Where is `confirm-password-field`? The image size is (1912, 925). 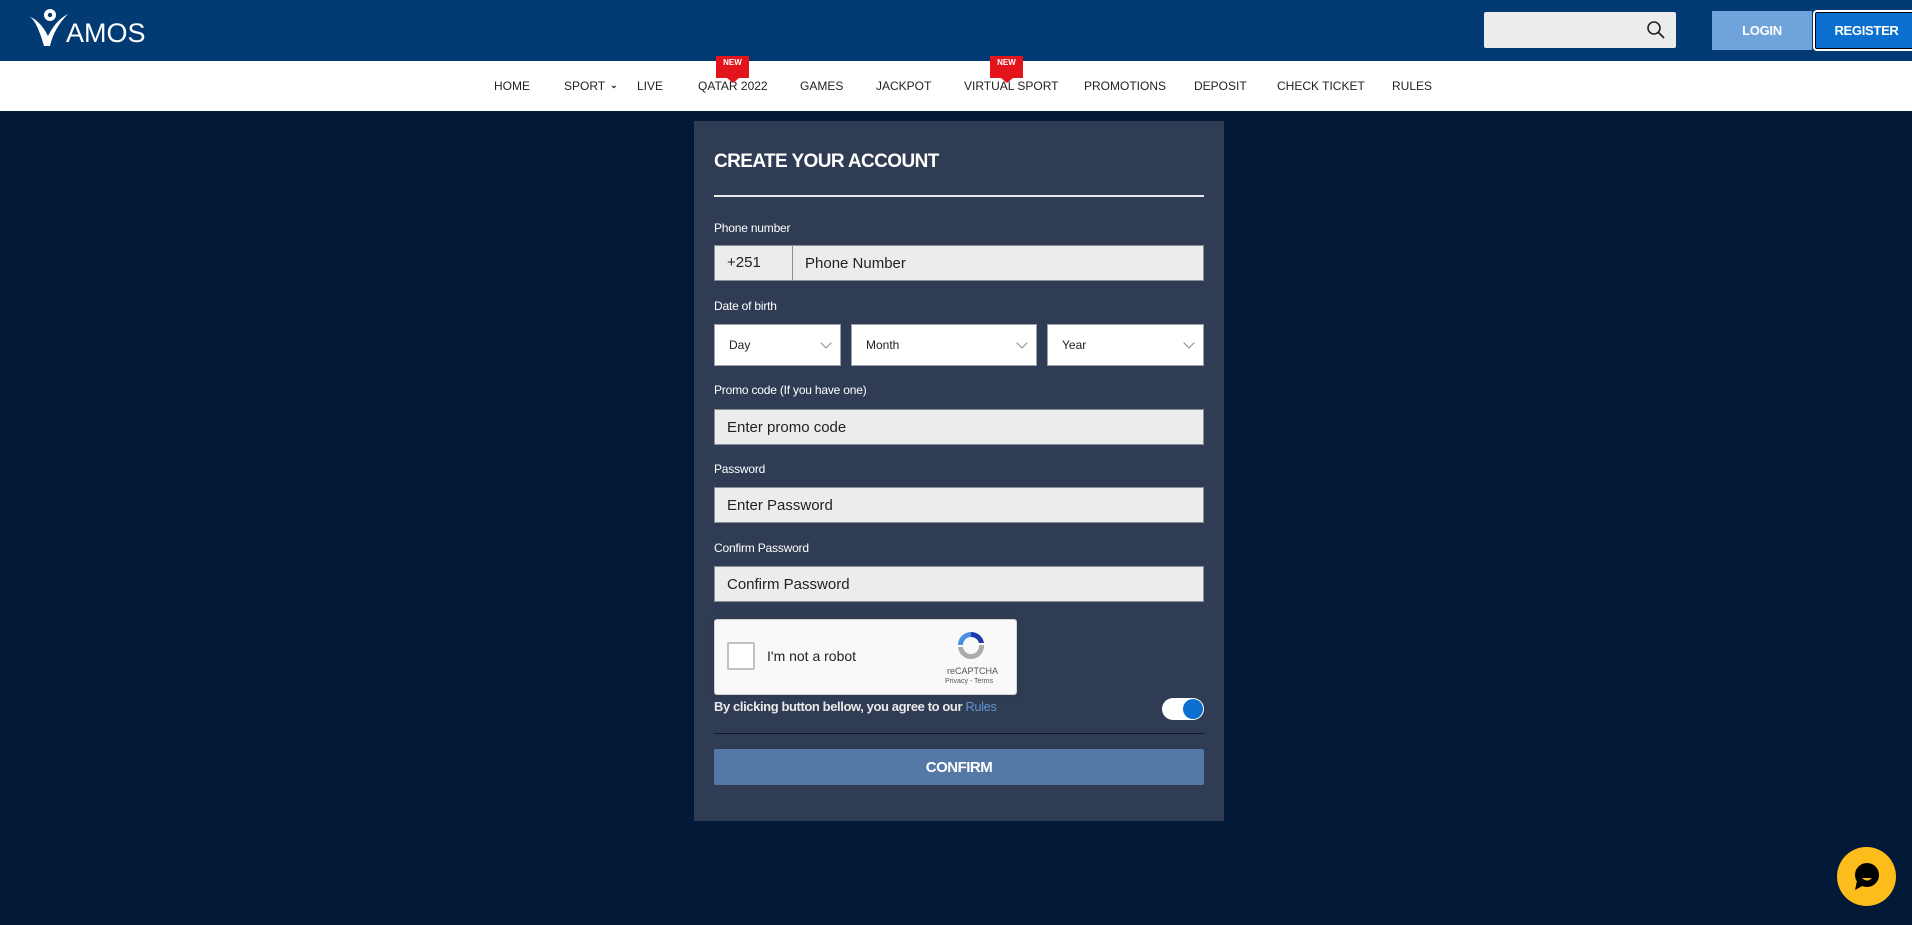
confirm-password-field is located at coordinates (959, 584).